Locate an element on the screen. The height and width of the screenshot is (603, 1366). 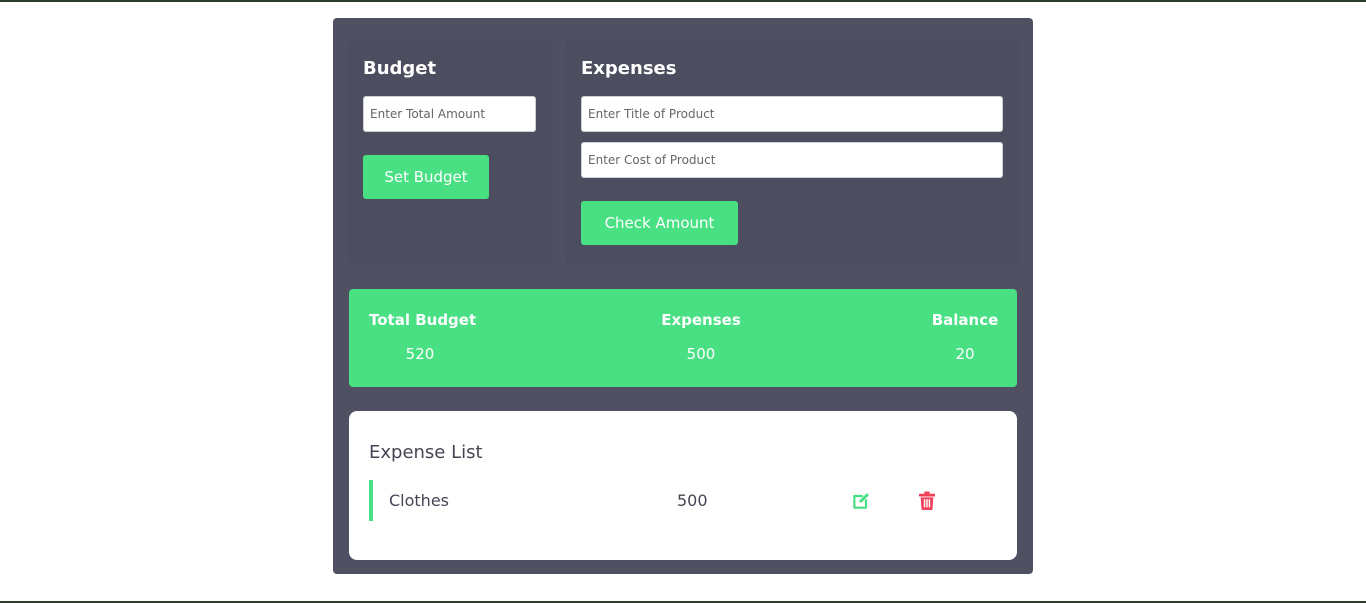
list-item: Clothes 500 is located at coordinates (685, 500).